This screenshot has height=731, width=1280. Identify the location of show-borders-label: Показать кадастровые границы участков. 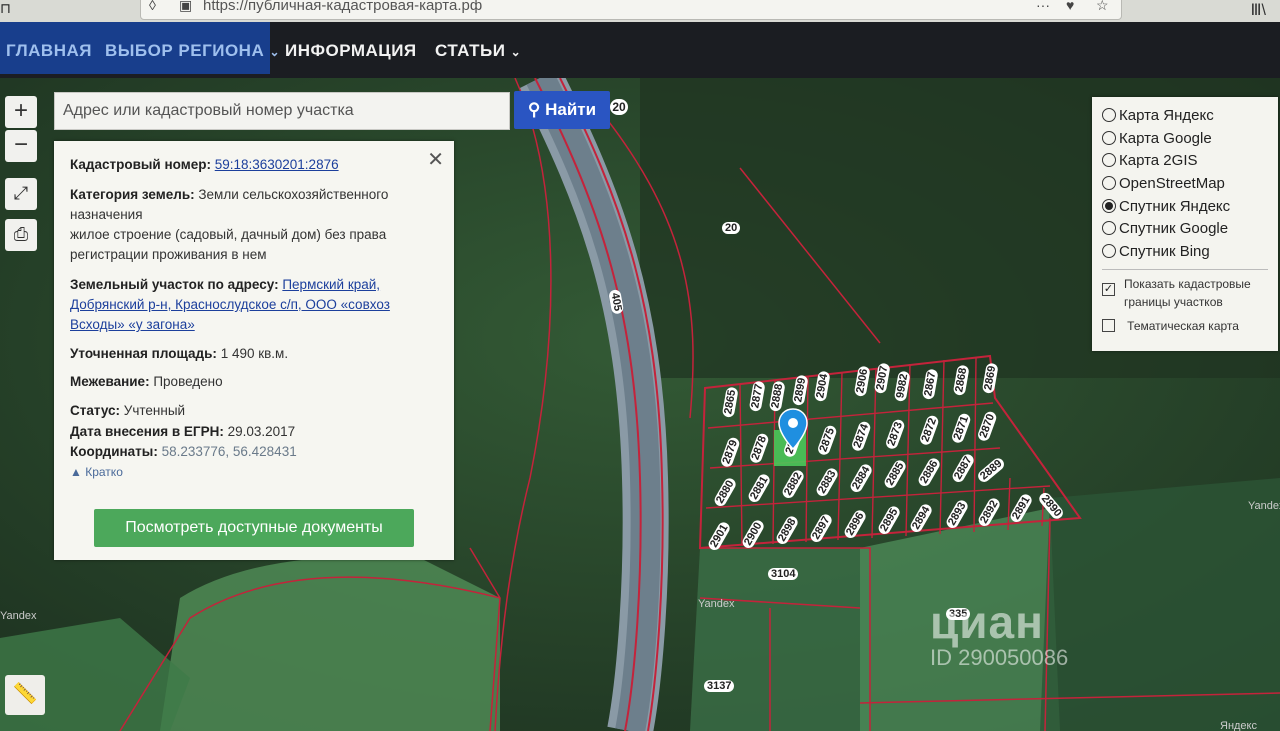
(1187, 293).